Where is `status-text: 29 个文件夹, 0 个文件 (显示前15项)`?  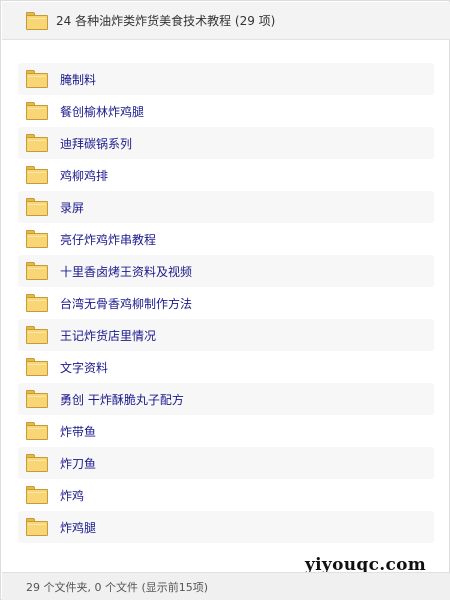 status-text: 29 个文件夹, 0 个文件 (显示前15项) is located at coordinates (117, 587).